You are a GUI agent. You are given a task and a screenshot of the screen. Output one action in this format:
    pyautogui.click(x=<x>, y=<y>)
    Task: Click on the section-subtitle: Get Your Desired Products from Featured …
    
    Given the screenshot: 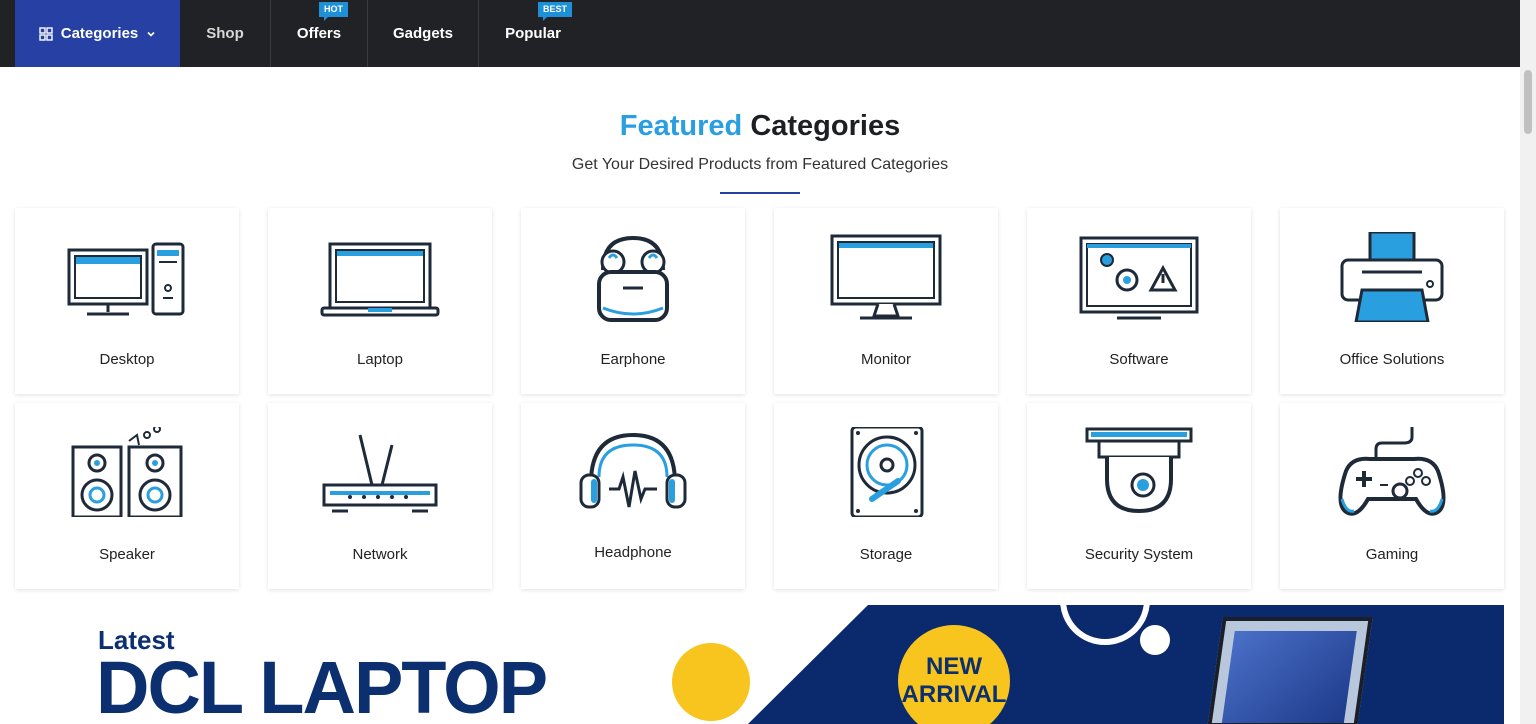 What is the action you would take?
    pyautogui.click(x=760, y=164)
    